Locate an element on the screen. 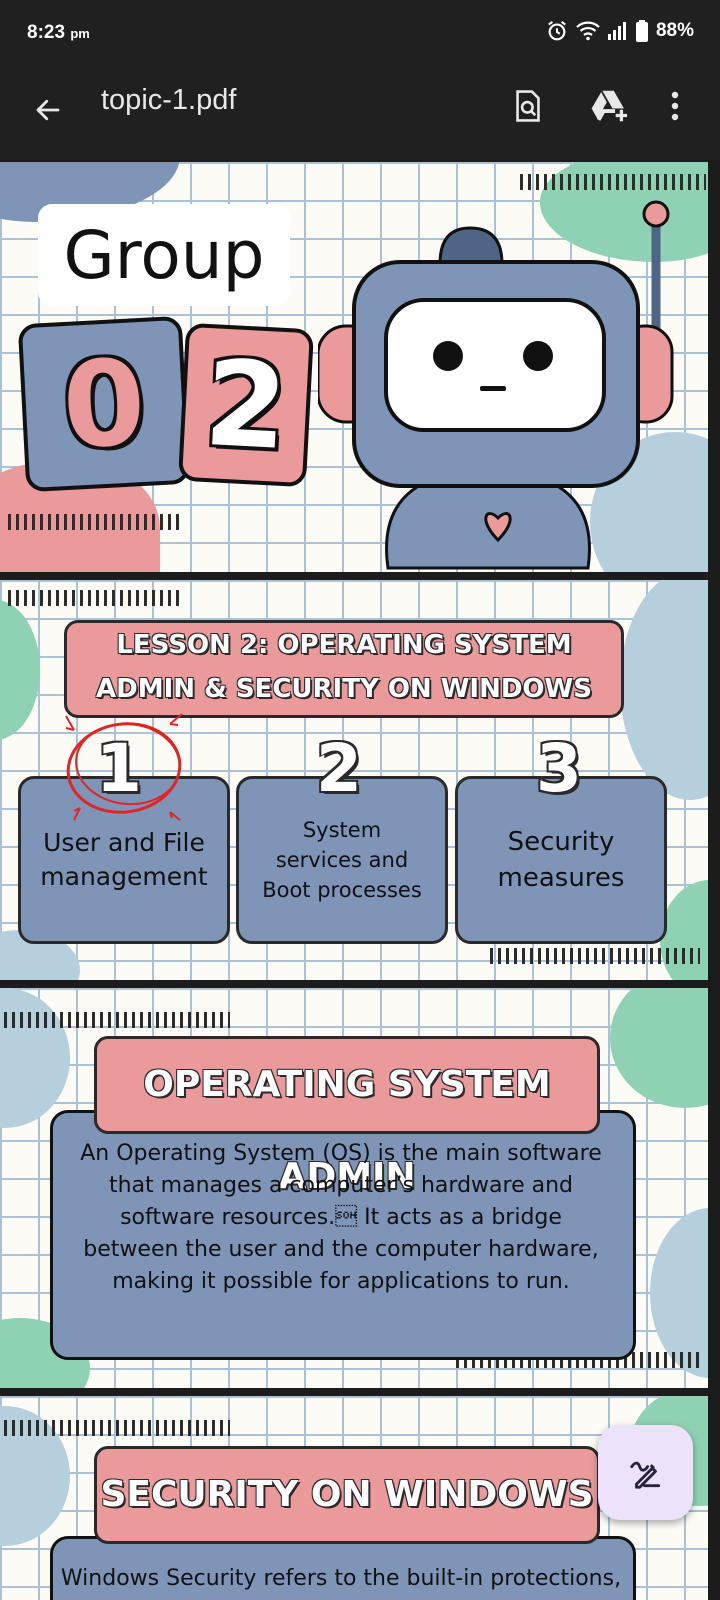 The image size is (720, 1600). digit-tile: 0 is located at coordinates (104, 404).